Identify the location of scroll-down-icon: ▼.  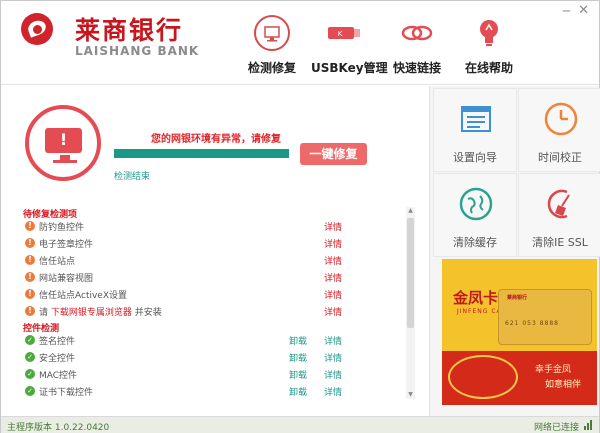
(410, 395).